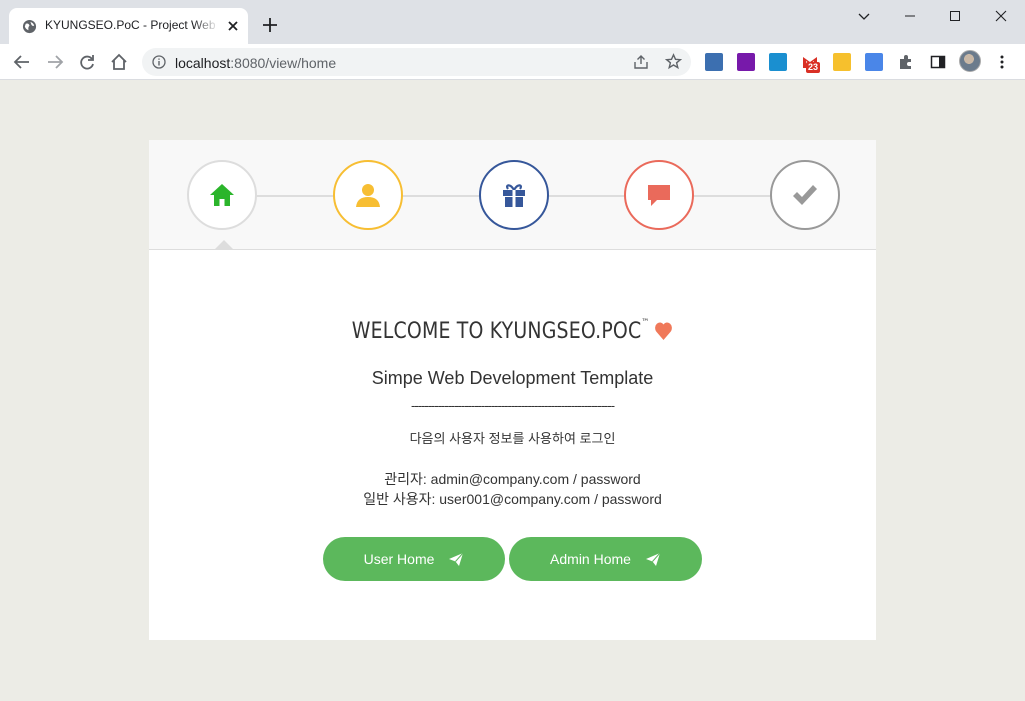  I want to click on keep-extension-icon, so click(842, 62).